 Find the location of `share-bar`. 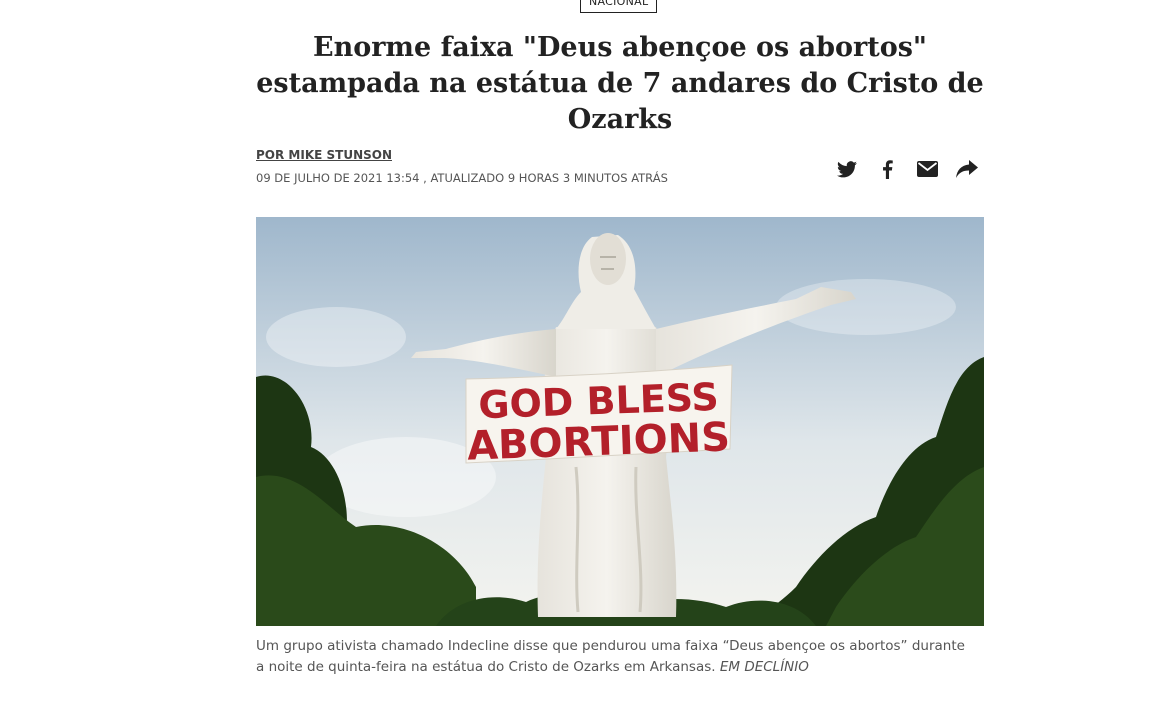

share-bar is located at coordinates (907, 169).